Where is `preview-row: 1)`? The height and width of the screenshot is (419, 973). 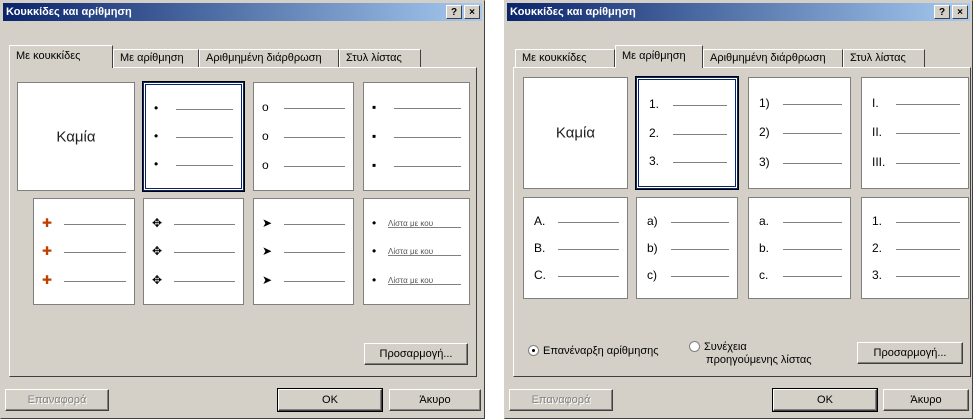 preview-row: 1) is located at coordinates (799, 103).